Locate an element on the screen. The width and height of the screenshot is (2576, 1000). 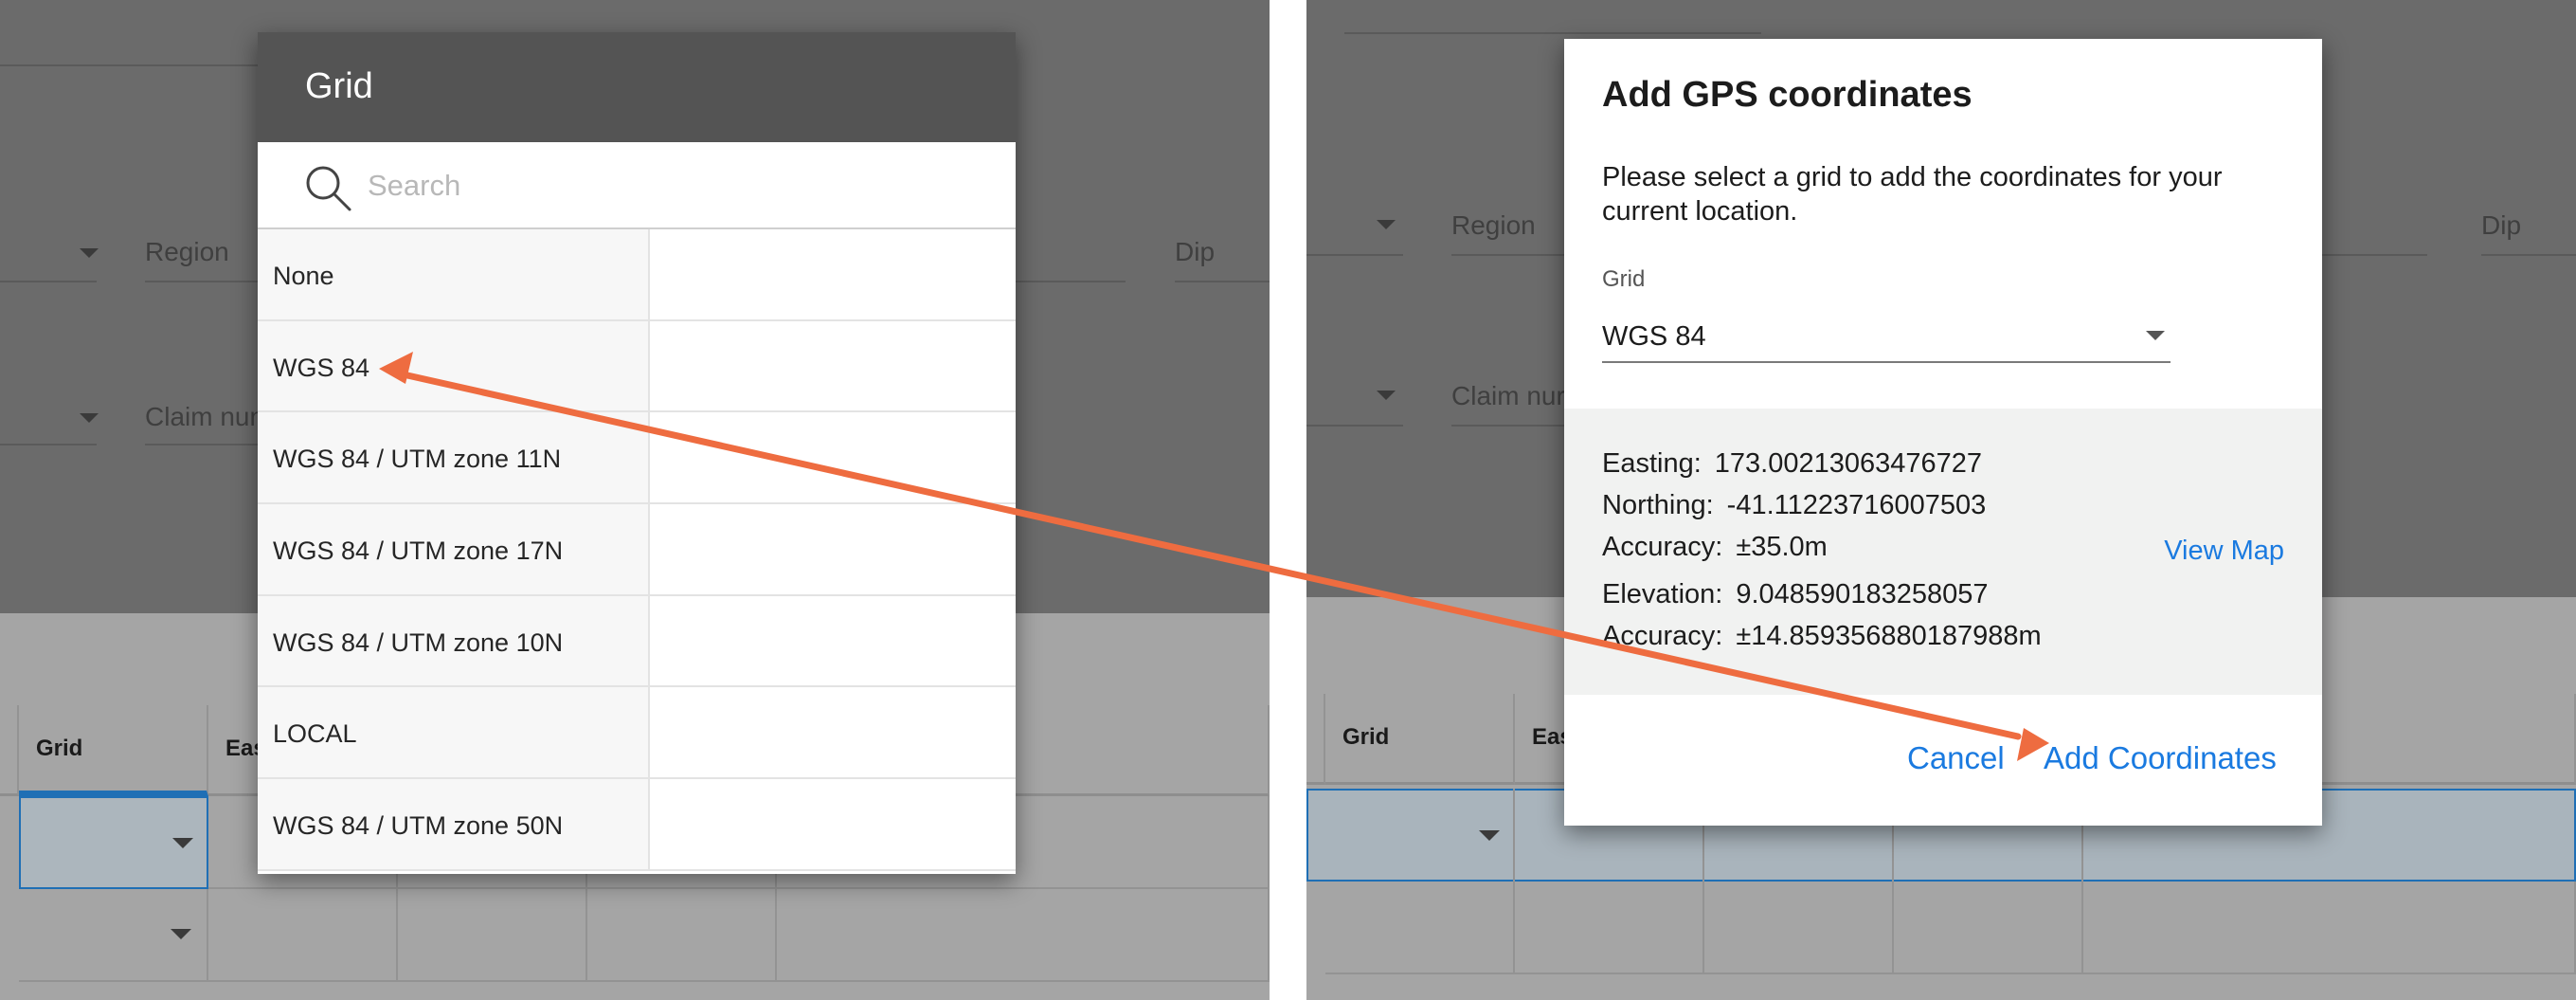
grid-option-local: LOCAL is located at coordinates (637, 733).